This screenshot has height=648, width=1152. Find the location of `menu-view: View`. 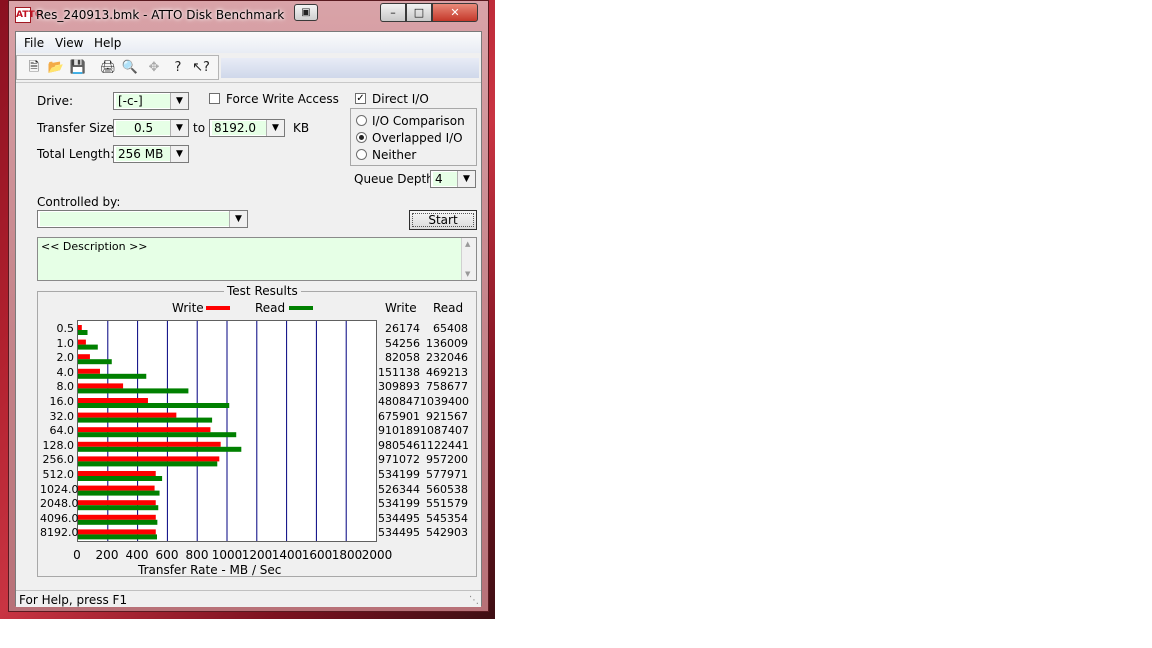

menu-view: View is located at coordinates (69, 43).